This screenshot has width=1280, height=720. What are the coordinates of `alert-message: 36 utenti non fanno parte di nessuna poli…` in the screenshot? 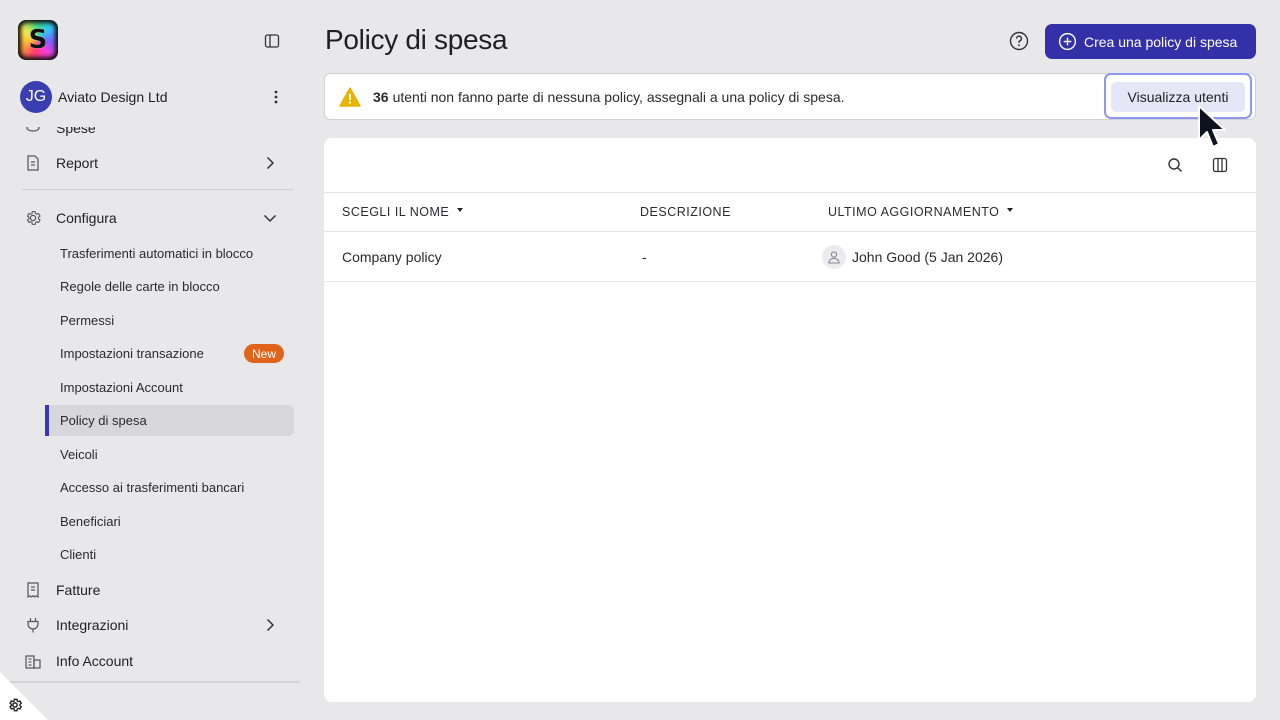 It's located at (609, 97).